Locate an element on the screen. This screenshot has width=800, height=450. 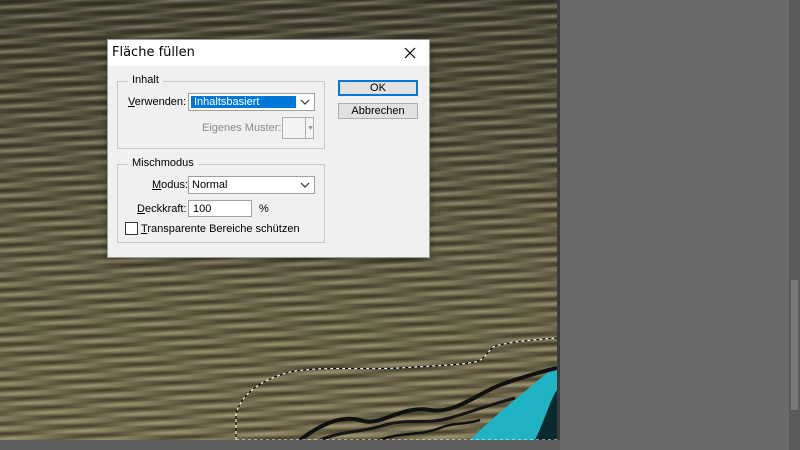
opacity-unit: % is located at coordinates (264, 209).